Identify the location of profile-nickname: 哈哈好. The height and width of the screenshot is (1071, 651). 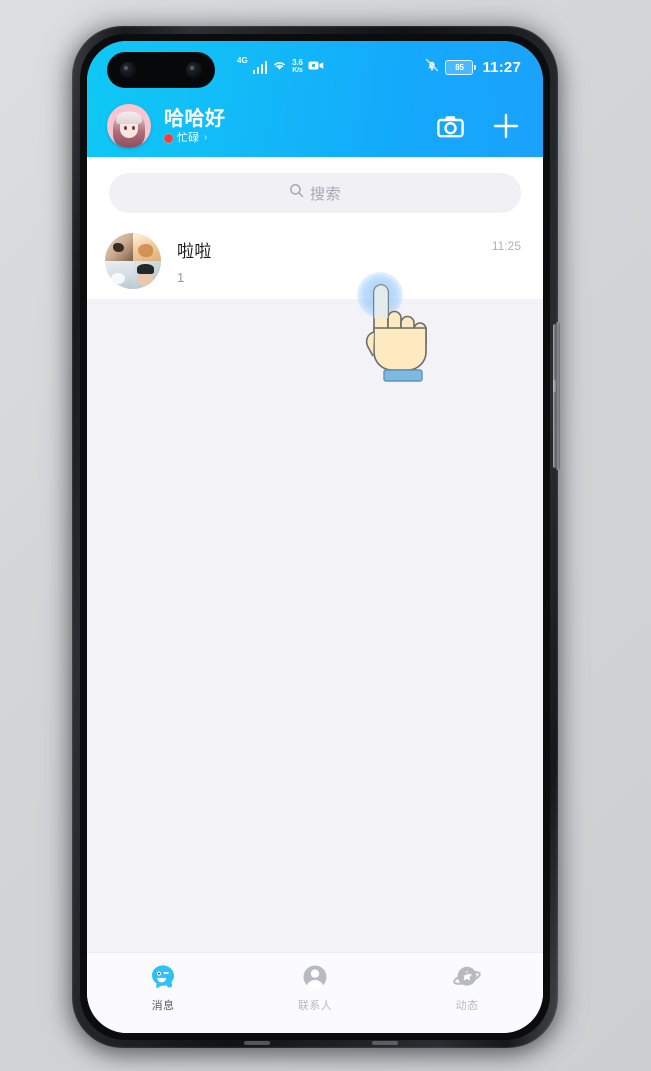
(195, 119).